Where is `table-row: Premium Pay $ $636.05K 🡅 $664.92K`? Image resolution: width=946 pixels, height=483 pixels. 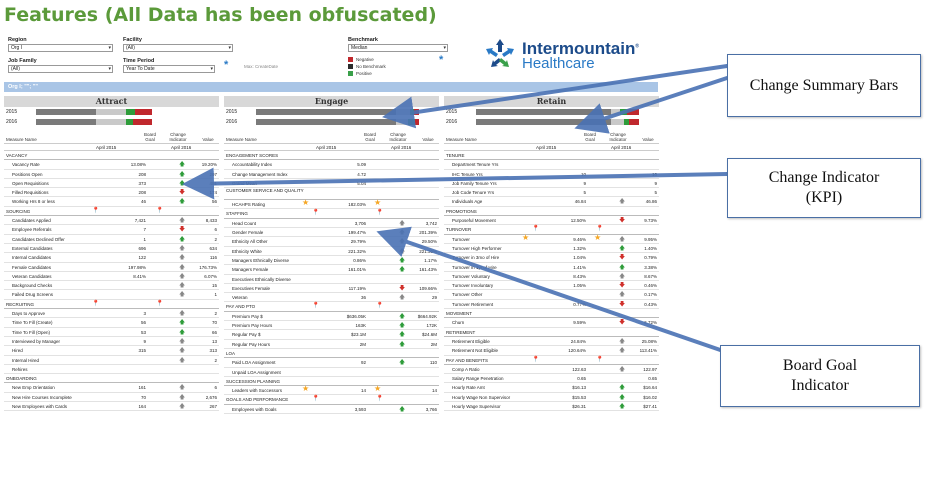 table-row: Premium Pay $ $636.05K 🡅 $664.92K is located at coordinates (331, 317).